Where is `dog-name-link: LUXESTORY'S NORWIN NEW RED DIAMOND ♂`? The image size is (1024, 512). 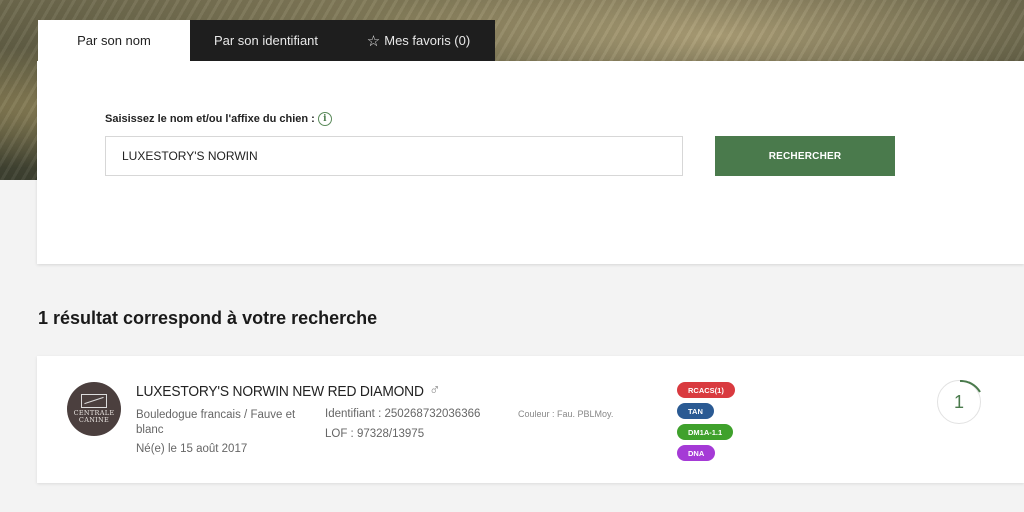
dog-name-link: LUXESTORY'S NORWIN NEW RED DIAMOND ♂ is located at coordinates (288, 391).